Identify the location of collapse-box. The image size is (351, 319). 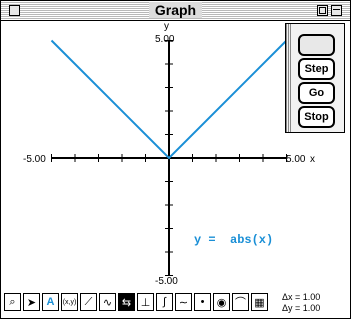
(336, 10).